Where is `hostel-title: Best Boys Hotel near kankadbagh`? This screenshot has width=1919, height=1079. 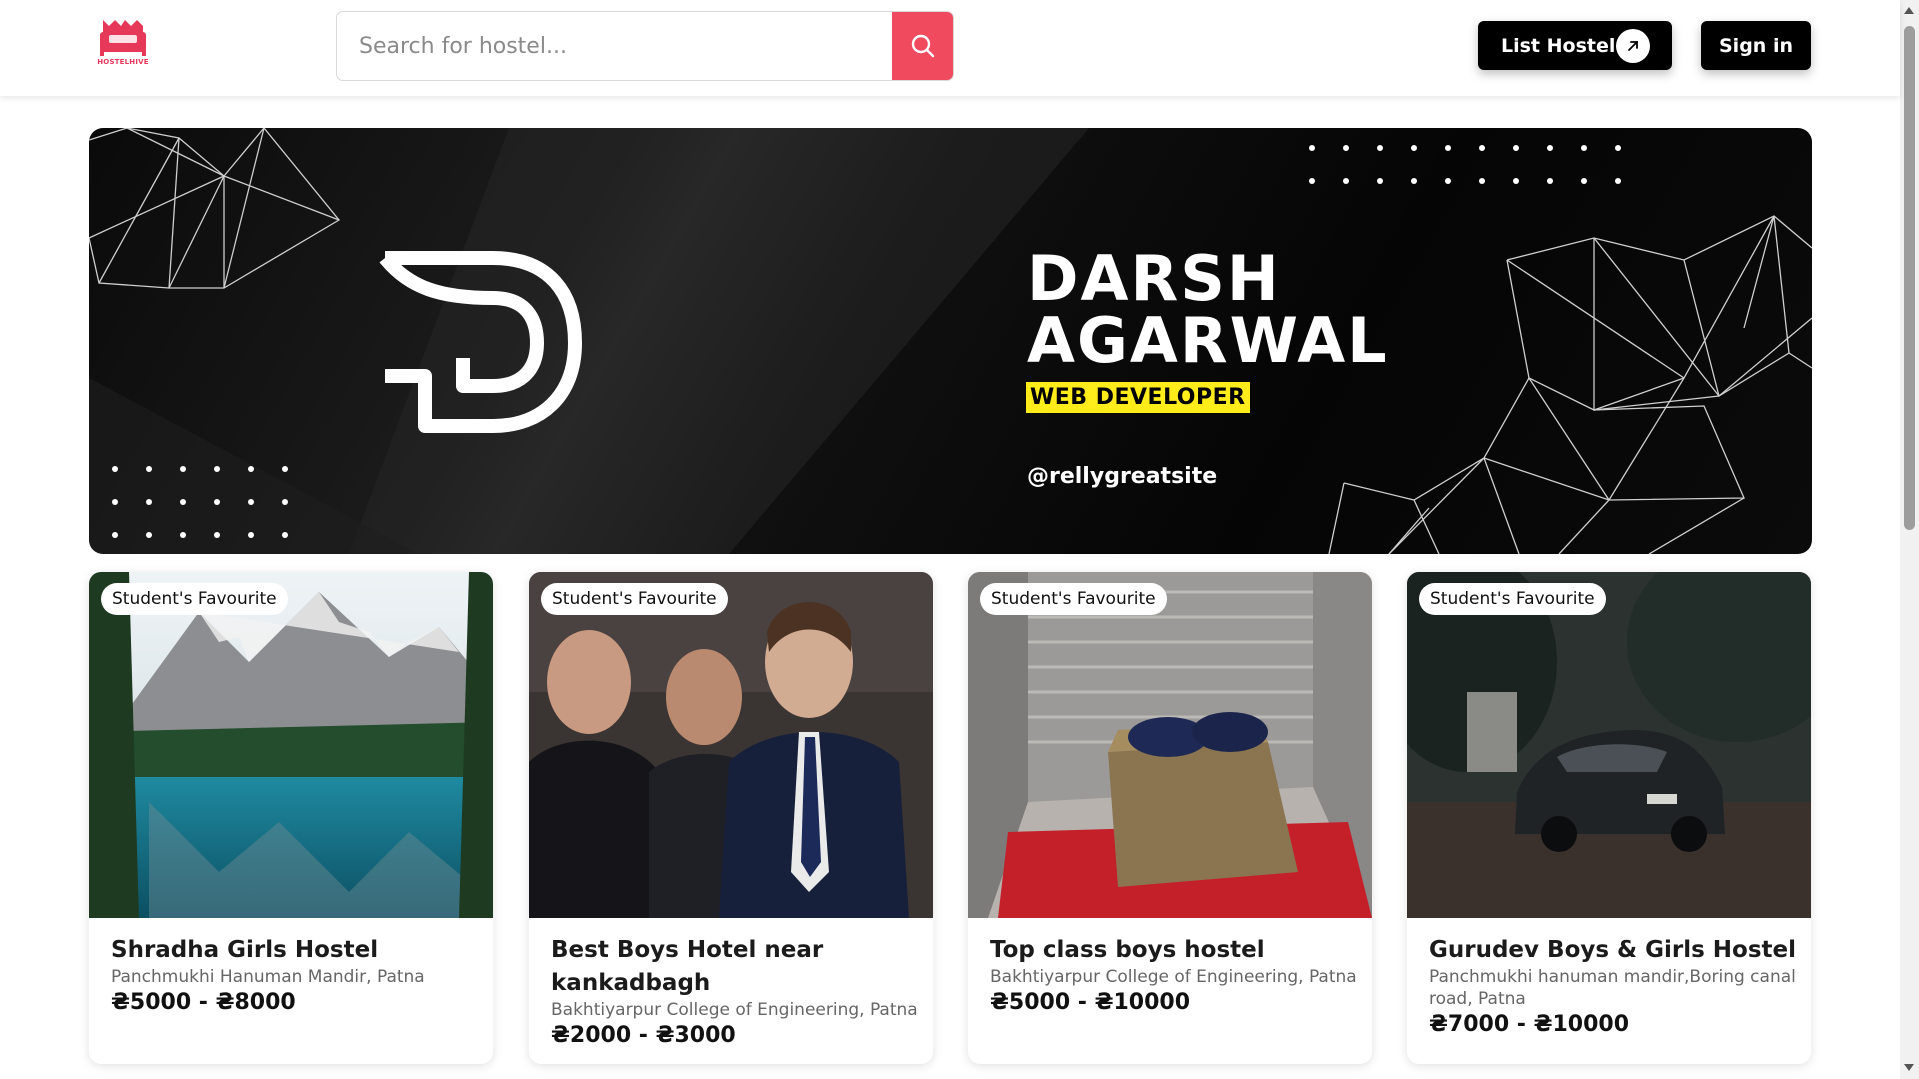 hostel-title: Best Boys Hotel near kankadbagh is located at coordinates (687, 966).